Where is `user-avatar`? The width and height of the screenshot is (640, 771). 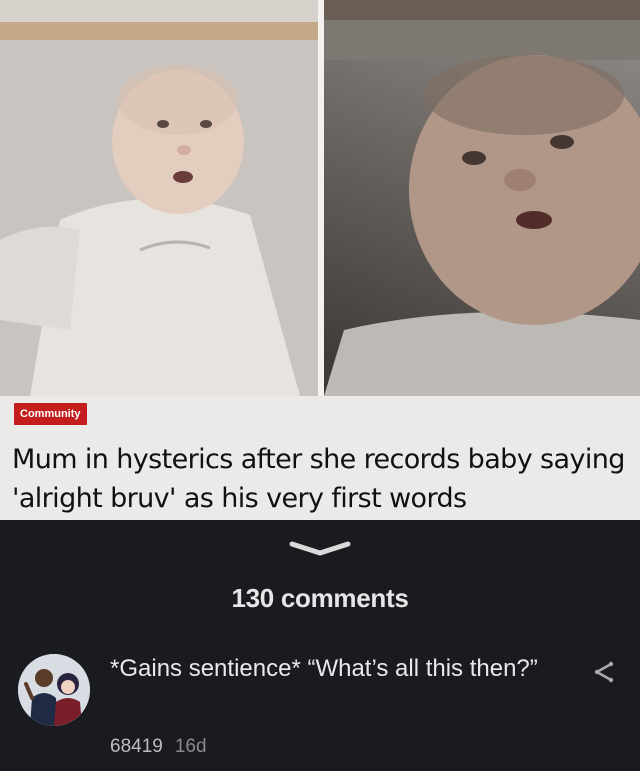 user-avatar is located at coordinates (54, 690).